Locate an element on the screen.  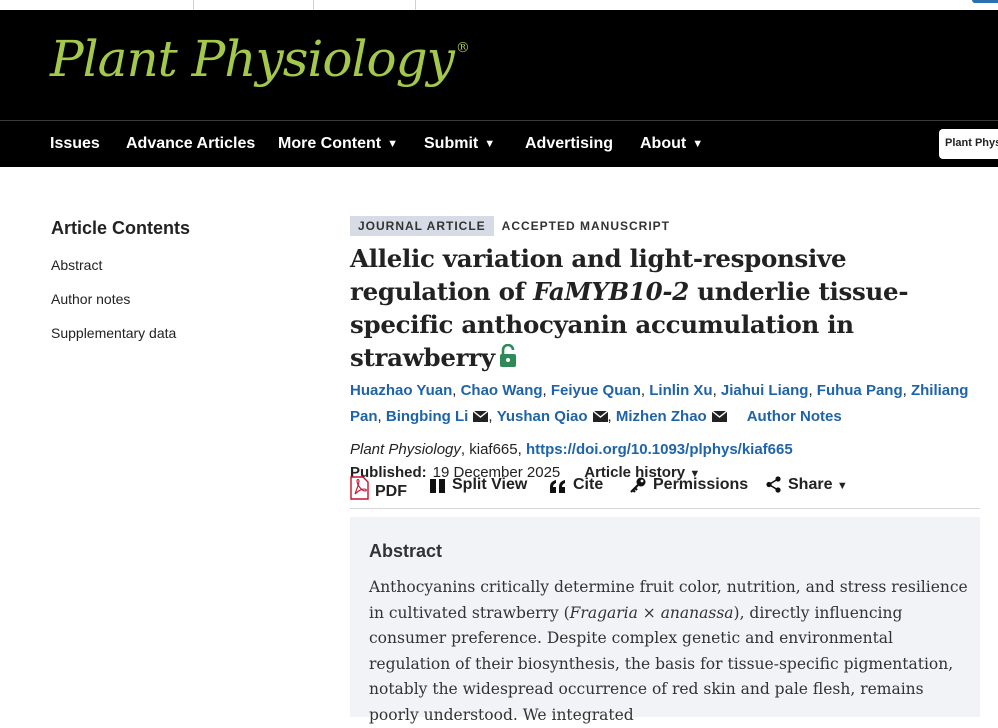
article-id: , kiaf665, is located at coordinates (493, 449).